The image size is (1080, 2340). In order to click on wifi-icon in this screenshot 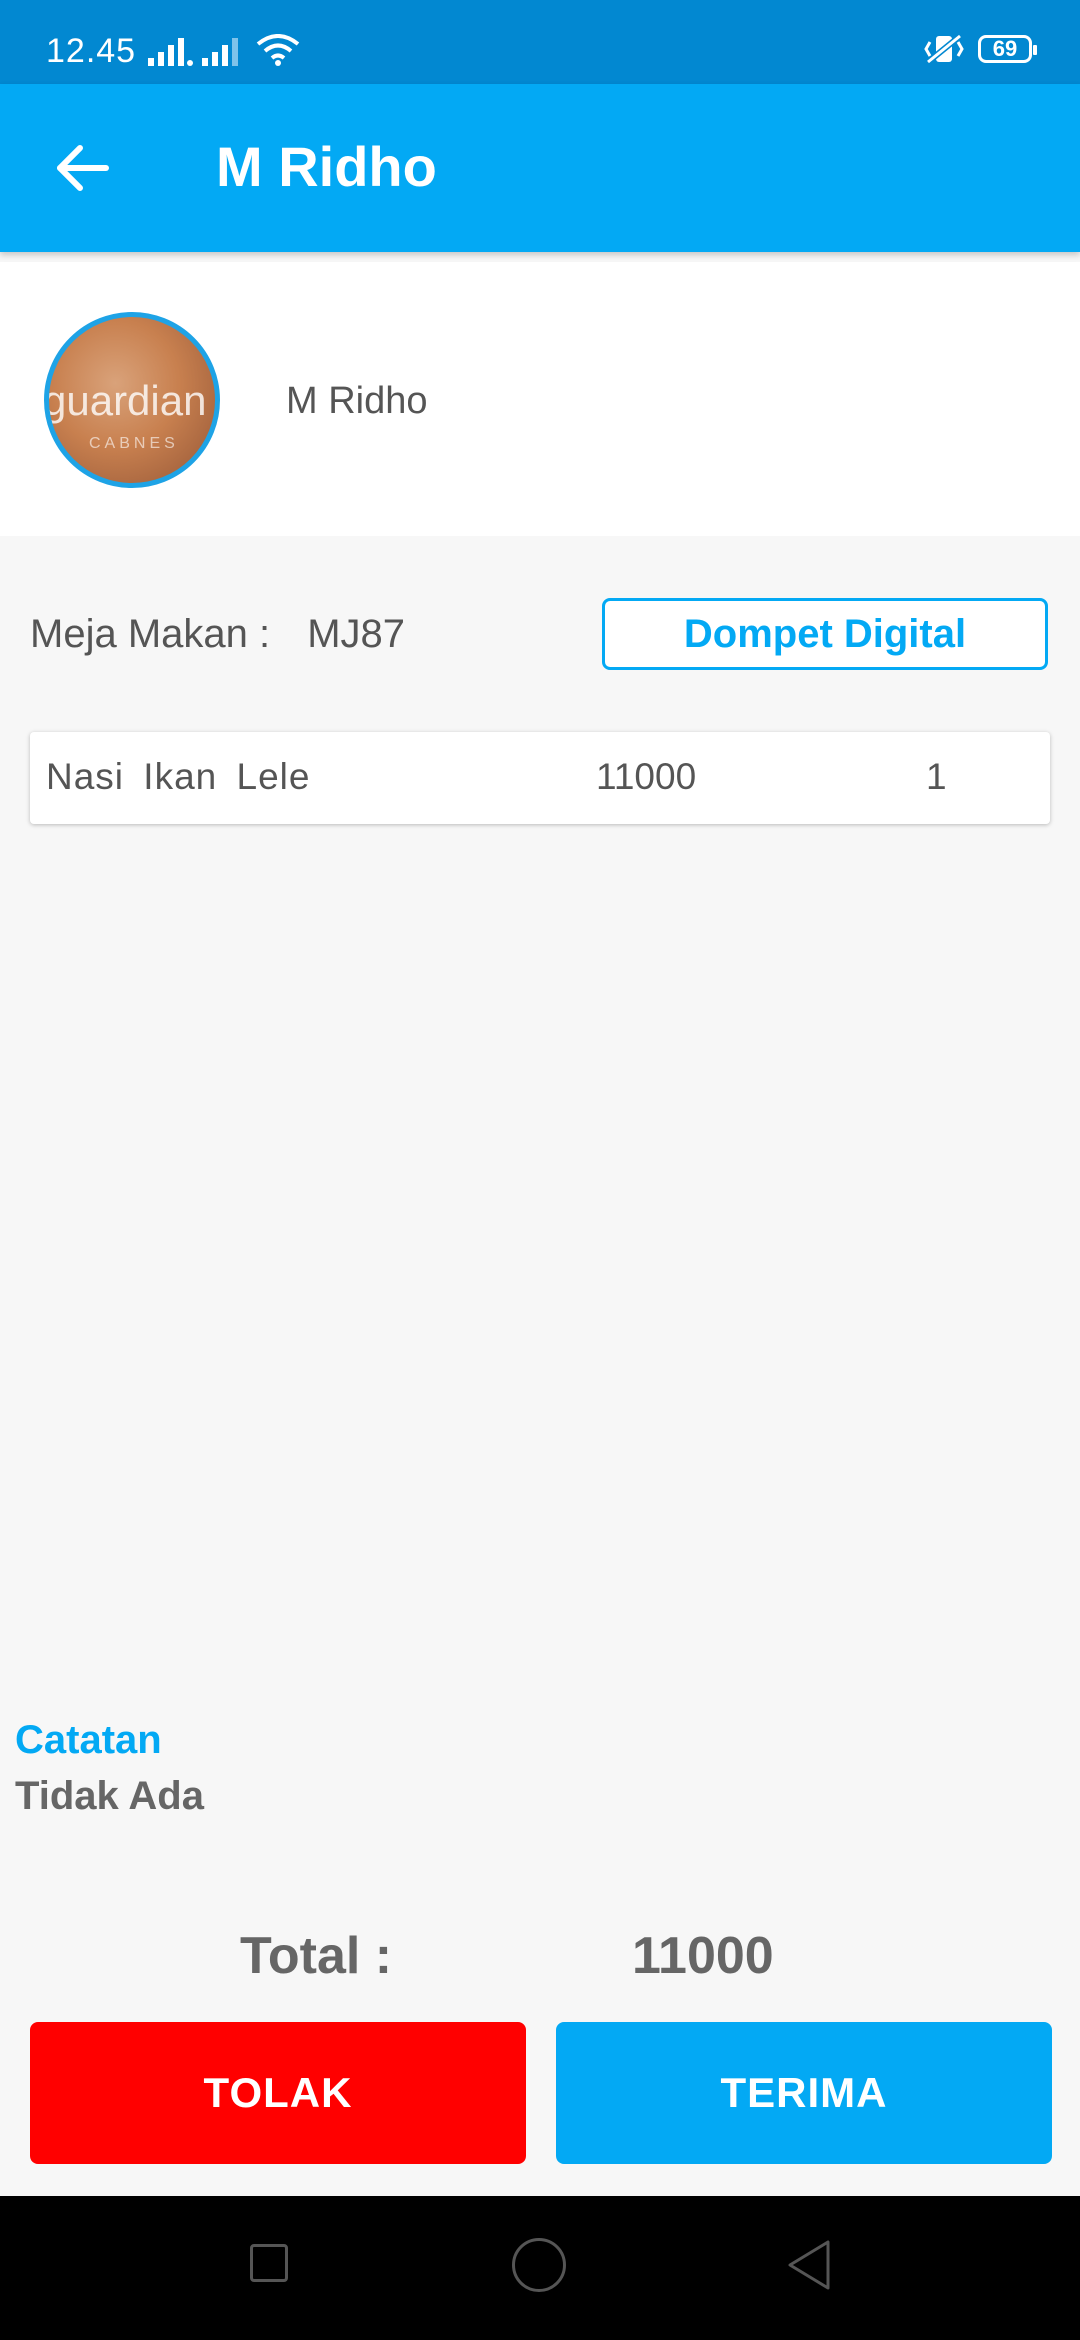, I will do `click(278, 50)`.